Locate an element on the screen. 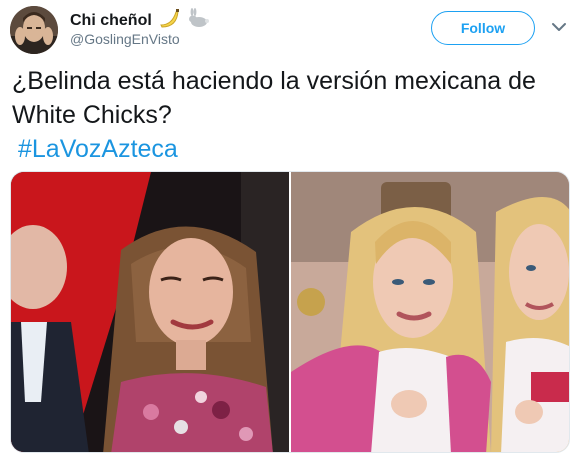 The image size is (586, 462). chevron-down-icon is located at coordinates (559, 27).